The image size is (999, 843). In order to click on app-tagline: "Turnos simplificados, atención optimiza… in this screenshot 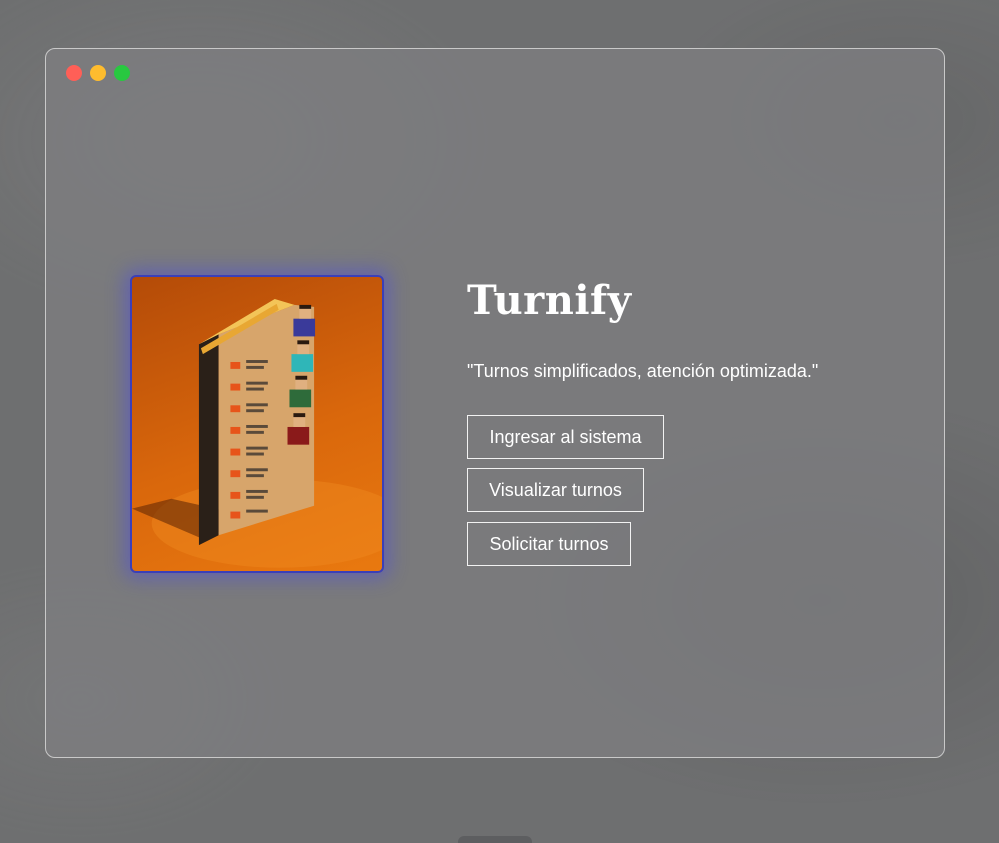, I will do `click(643, 371)`.